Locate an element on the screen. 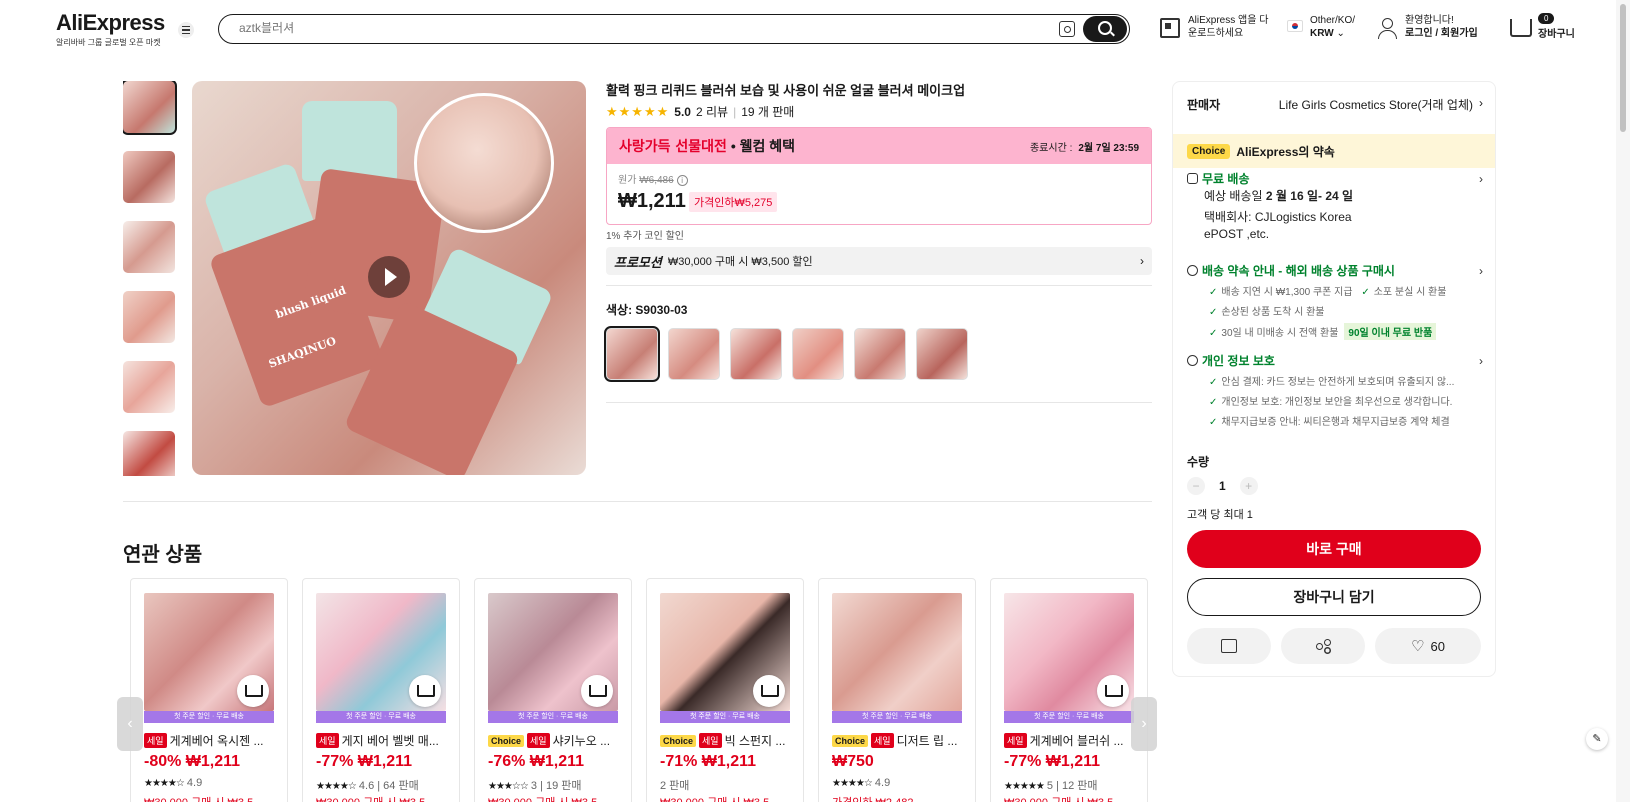 The image size is (1630, 802). carousel-prev-button: ‹ is located at coordinates (130, 724).